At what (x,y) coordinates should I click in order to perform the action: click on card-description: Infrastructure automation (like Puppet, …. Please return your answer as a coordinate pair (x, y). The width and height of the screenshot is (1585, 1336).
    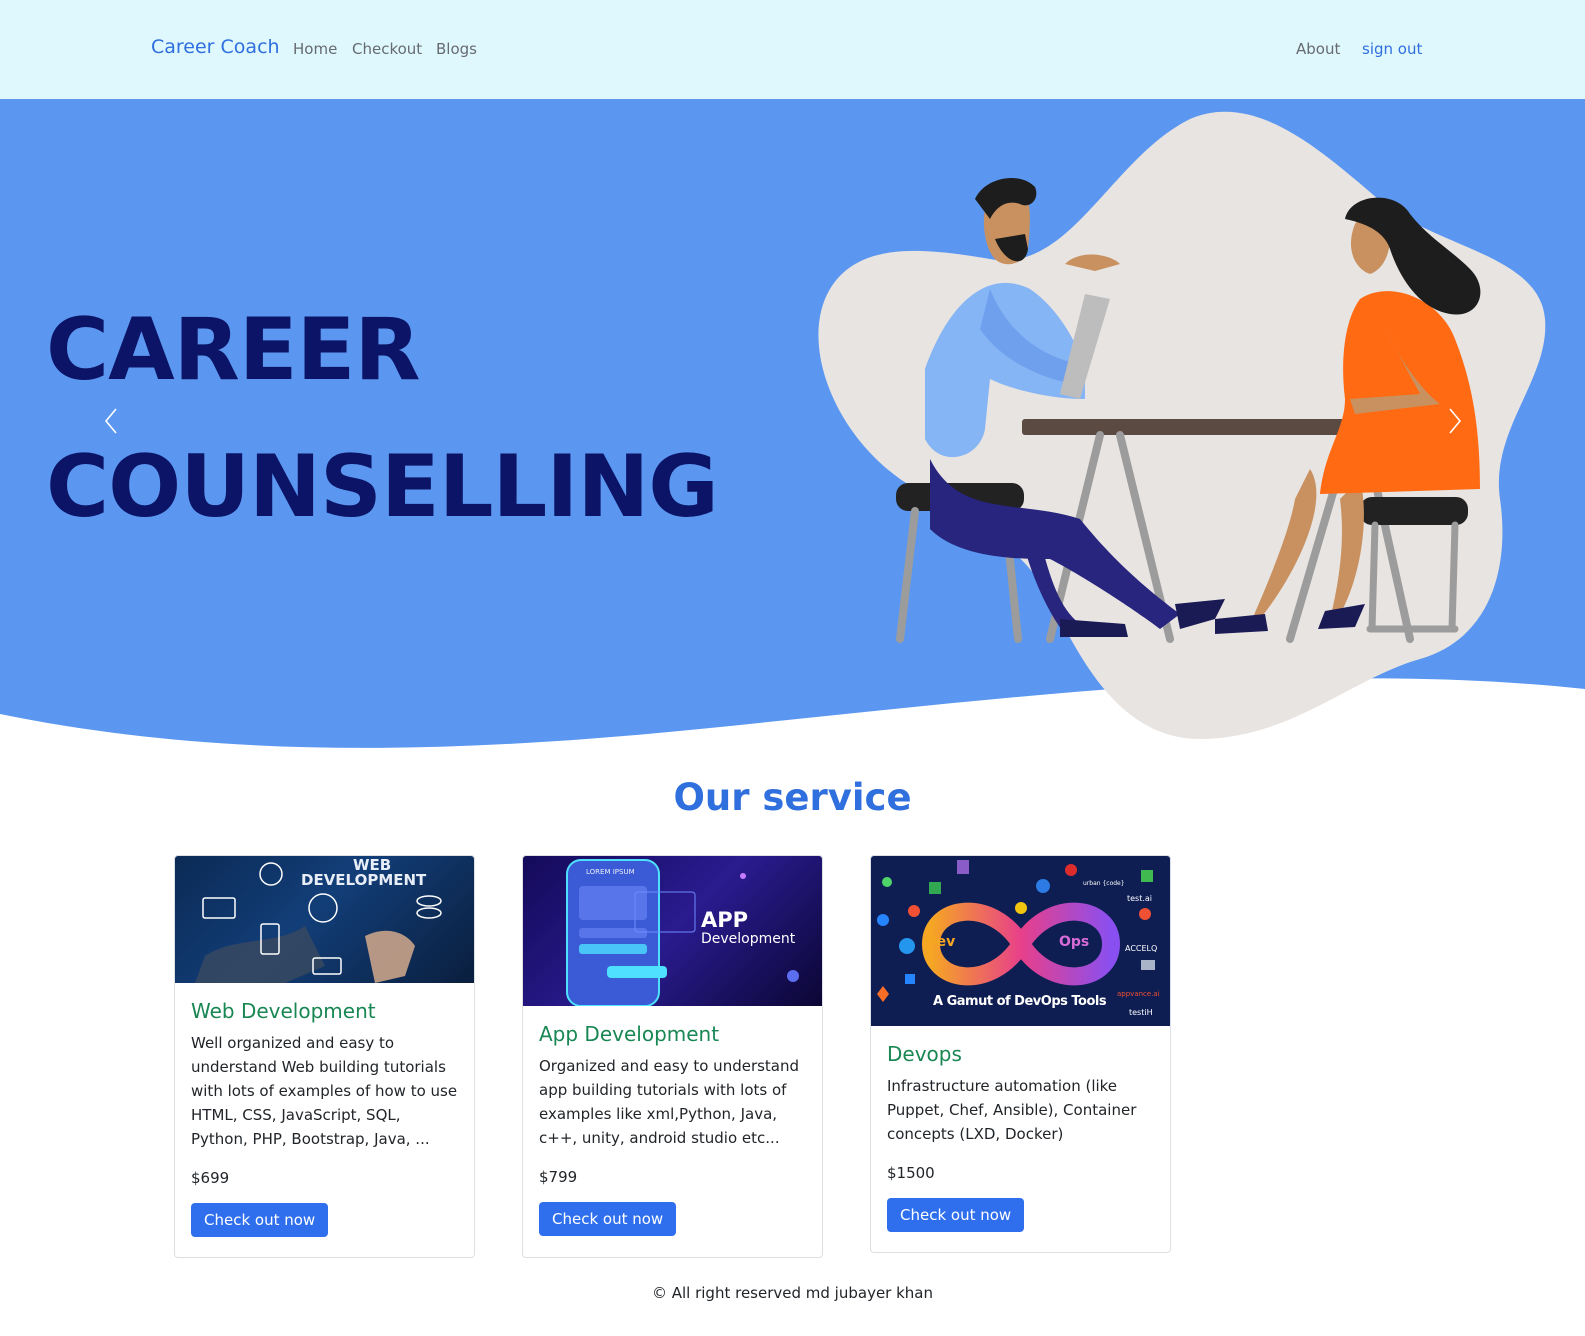
    Looking at the image, I should click on (1012, 1110).